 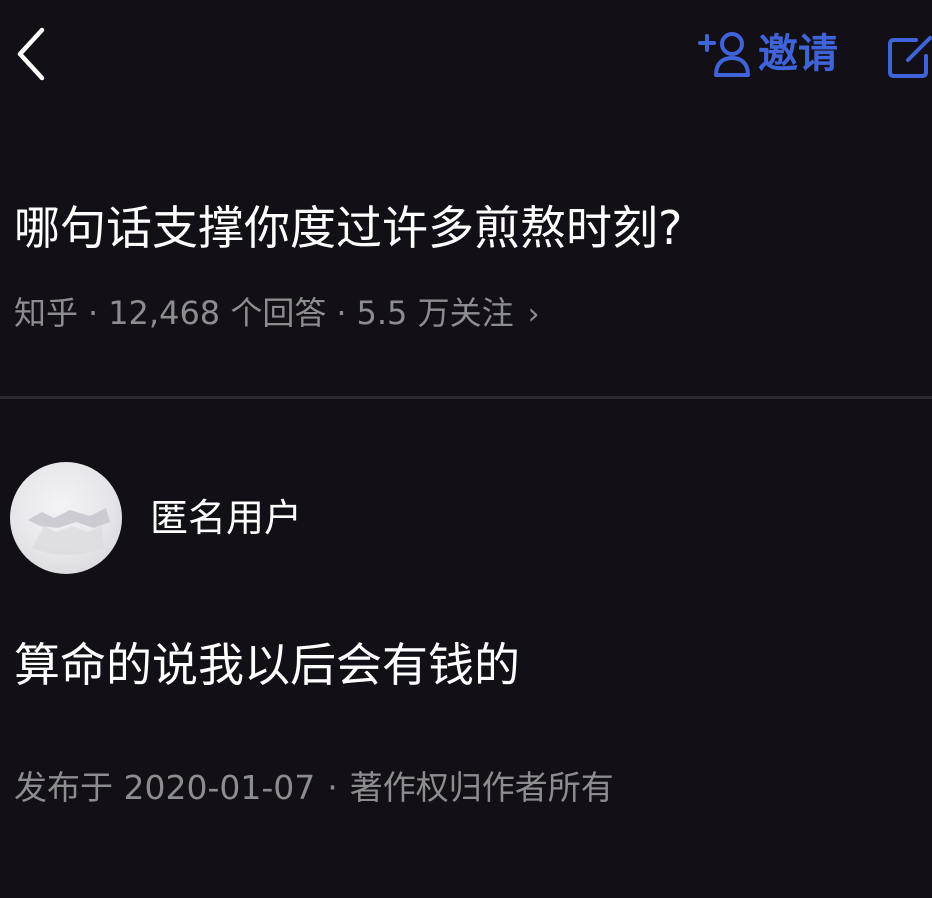 I want to click on chevron-right-icon: ›, so click(x=533, y=314).